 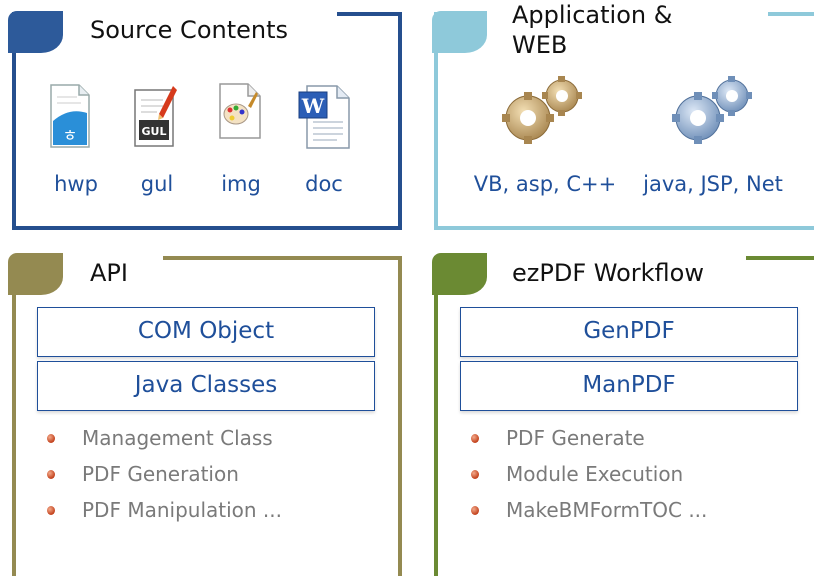 What do you see at coordinates (629, 386) in the screenshot?
I see `manpdf-button: ManPDF` at bounding box center [629, 386].